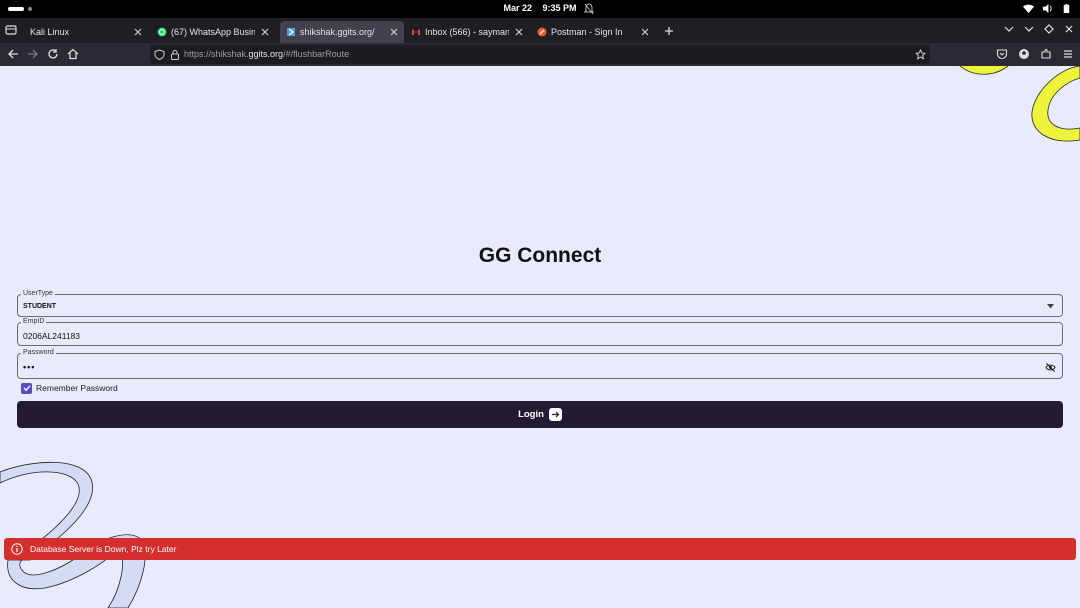 This screenshot has height=608, width=1080. I want to click on url-prefix: https://shikshak., so click(216, 54).